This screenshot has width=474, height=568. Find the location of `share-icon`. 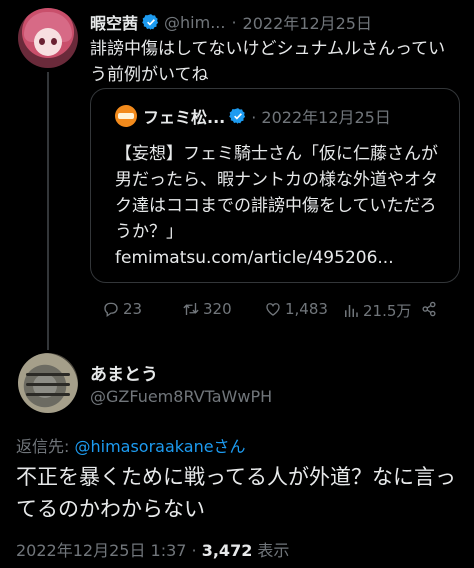

share-icon is located at coordinates (429, 309).